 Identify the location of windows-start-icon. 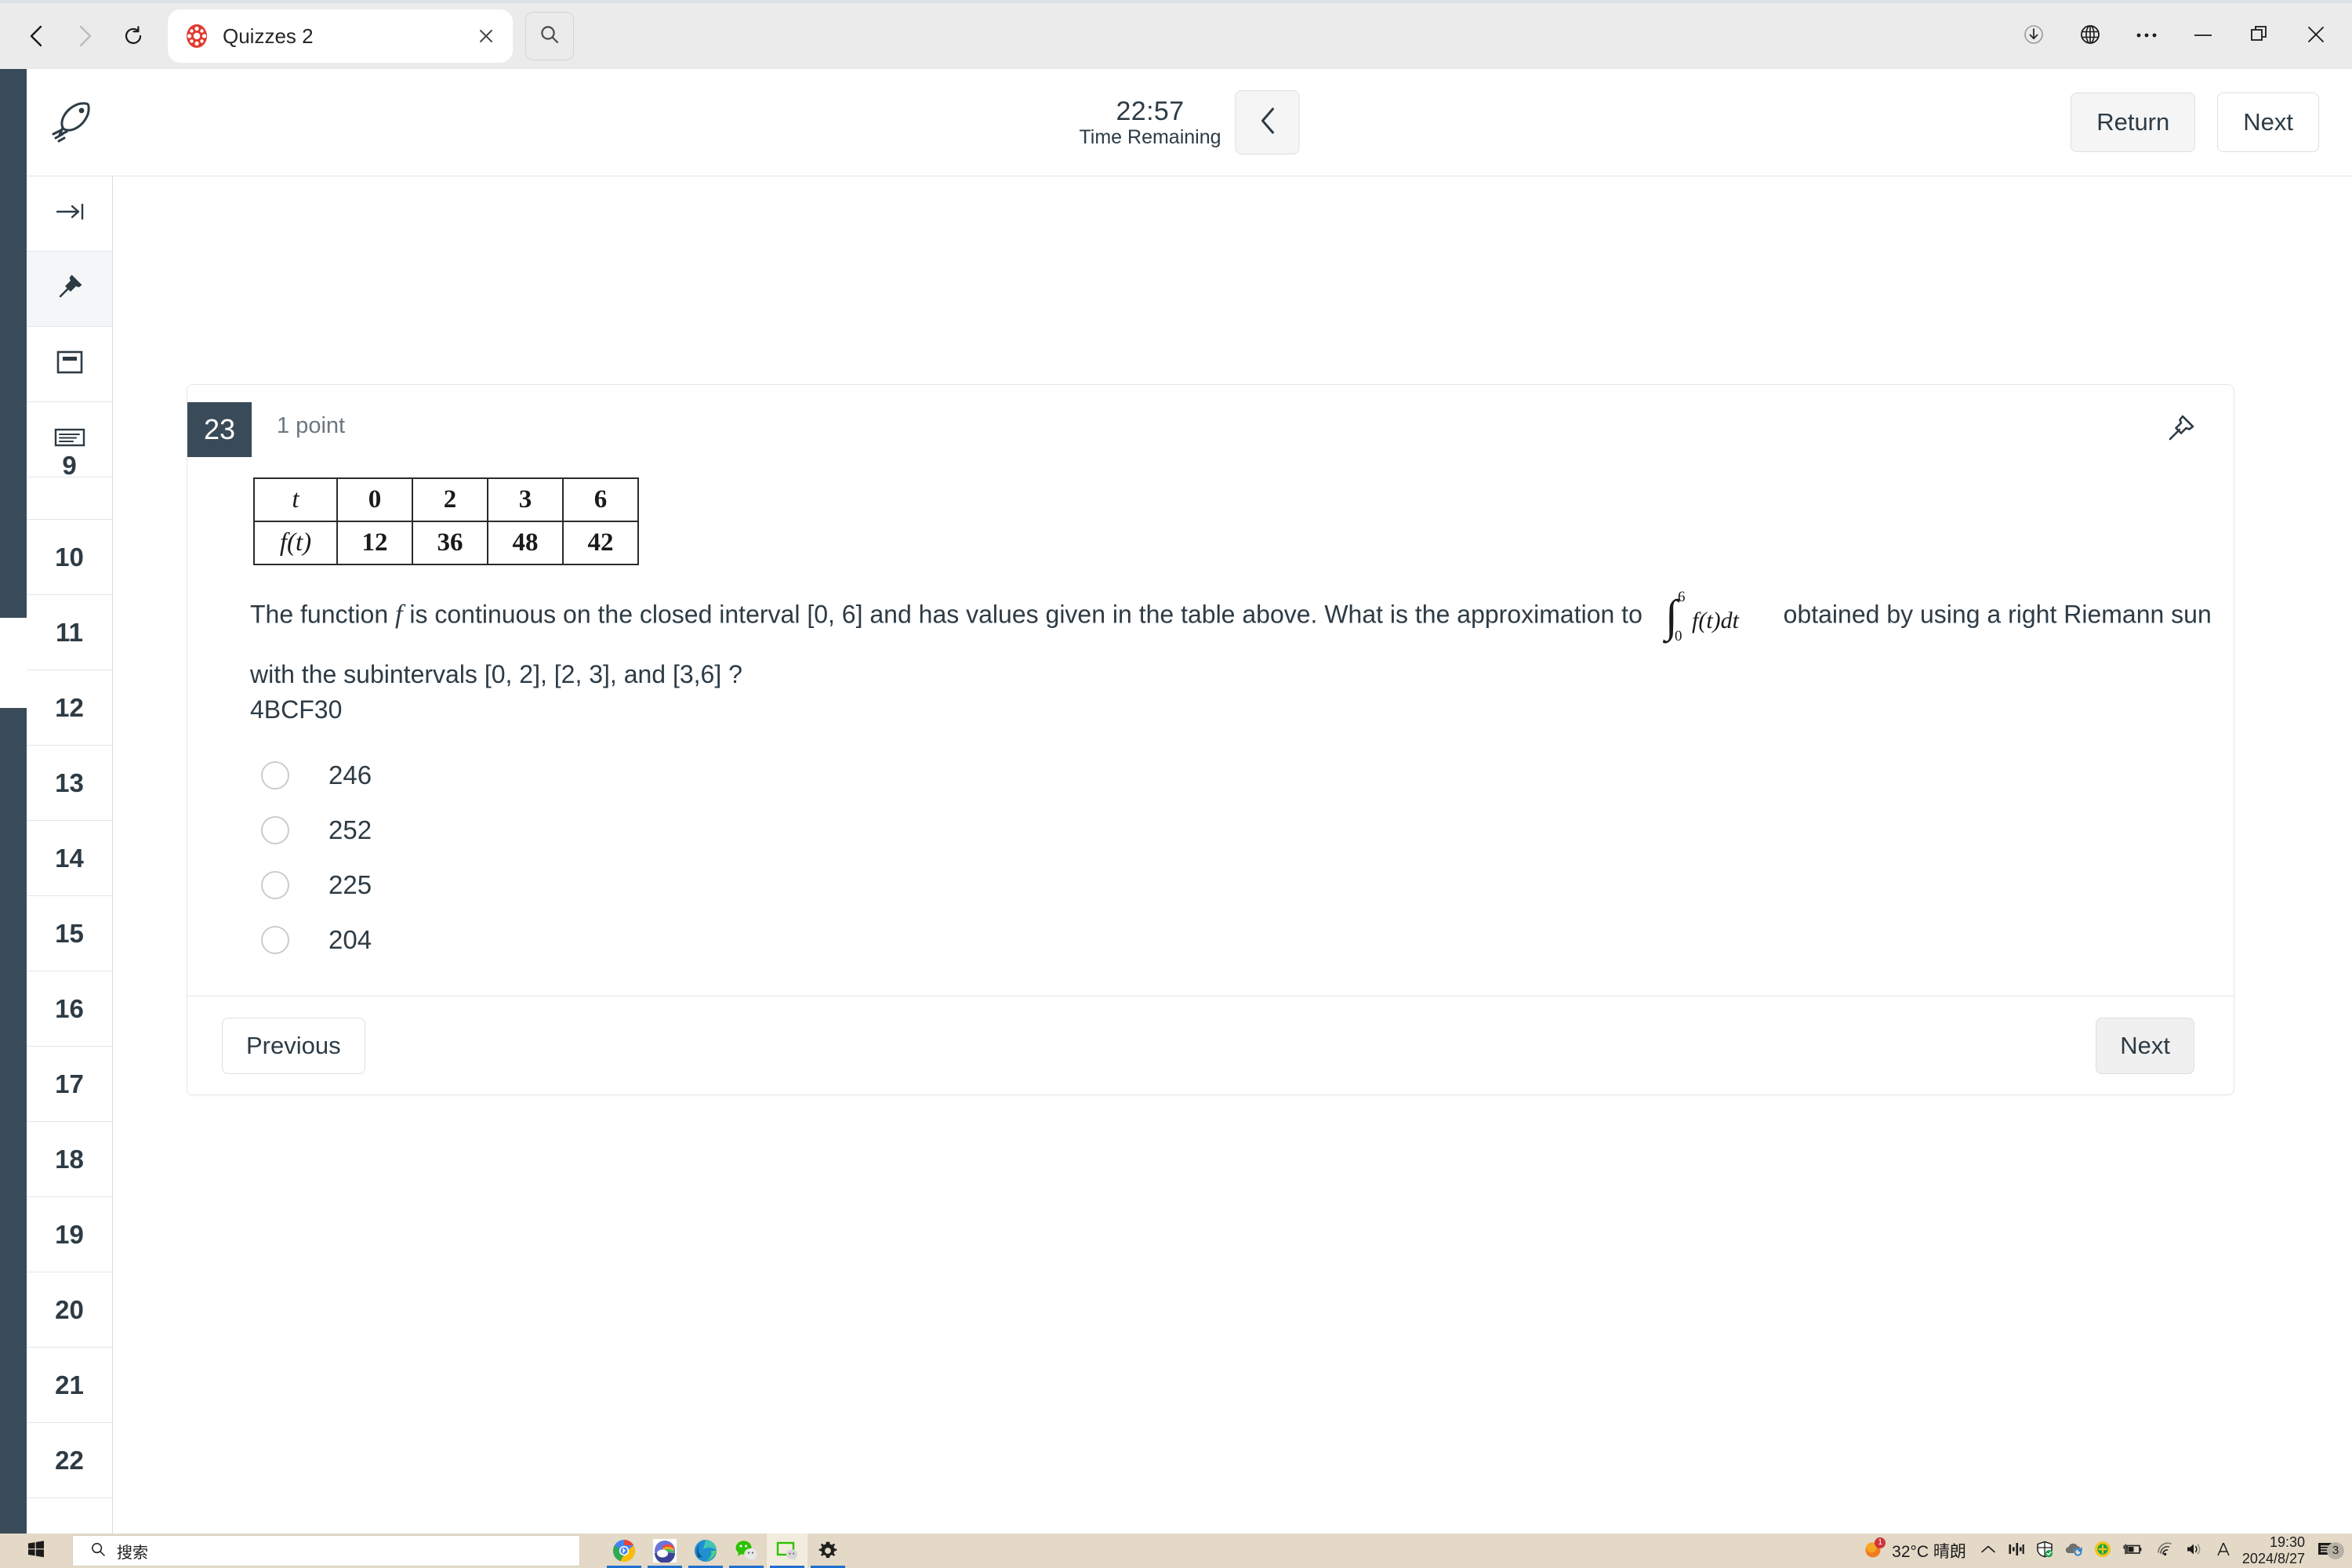
(36, 1551).